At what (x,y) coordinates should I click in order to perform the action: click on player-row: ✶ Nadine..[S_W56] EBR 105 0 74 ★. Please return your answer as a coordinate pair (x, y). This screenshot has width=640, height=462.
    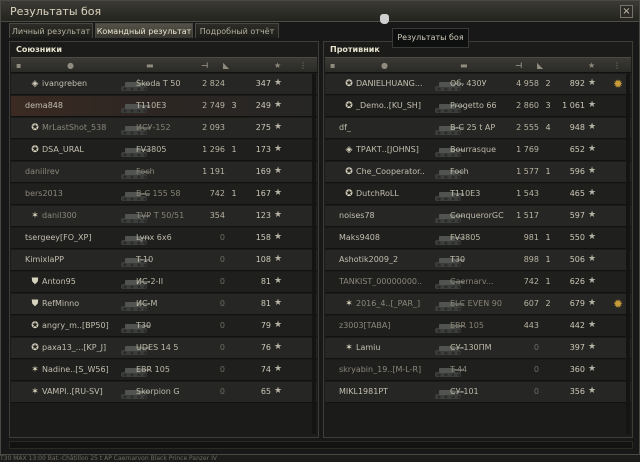
    Looking at the image, I should click on (164, 370).